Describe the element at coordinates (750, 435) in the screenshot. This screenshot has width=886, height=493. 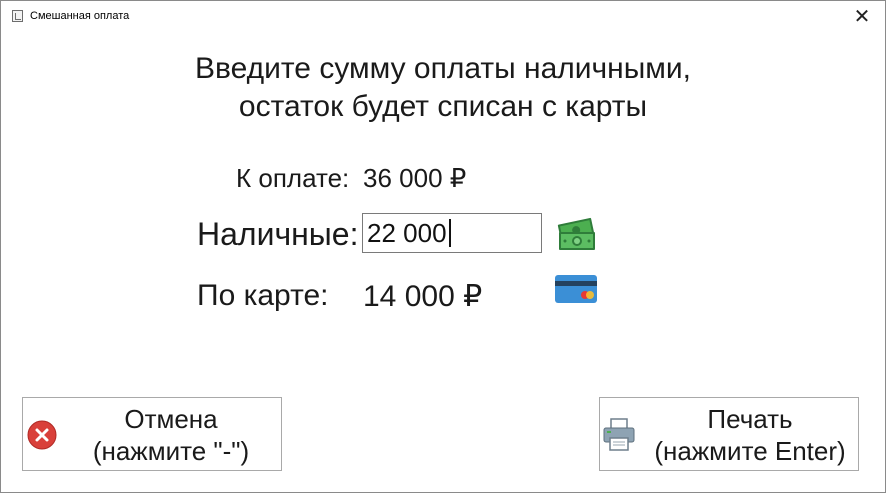
I see `print-button-label: Печать (нажмите Enter)` at that location.